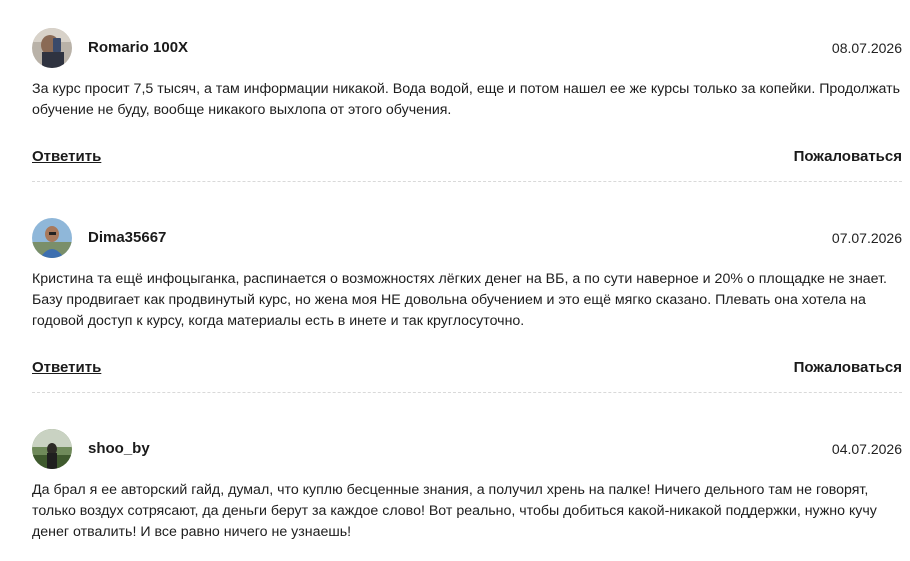 The width and height of the screenshot is (910, 561). I want to click on comment-date: 08.07.2026, so click(866, 48).